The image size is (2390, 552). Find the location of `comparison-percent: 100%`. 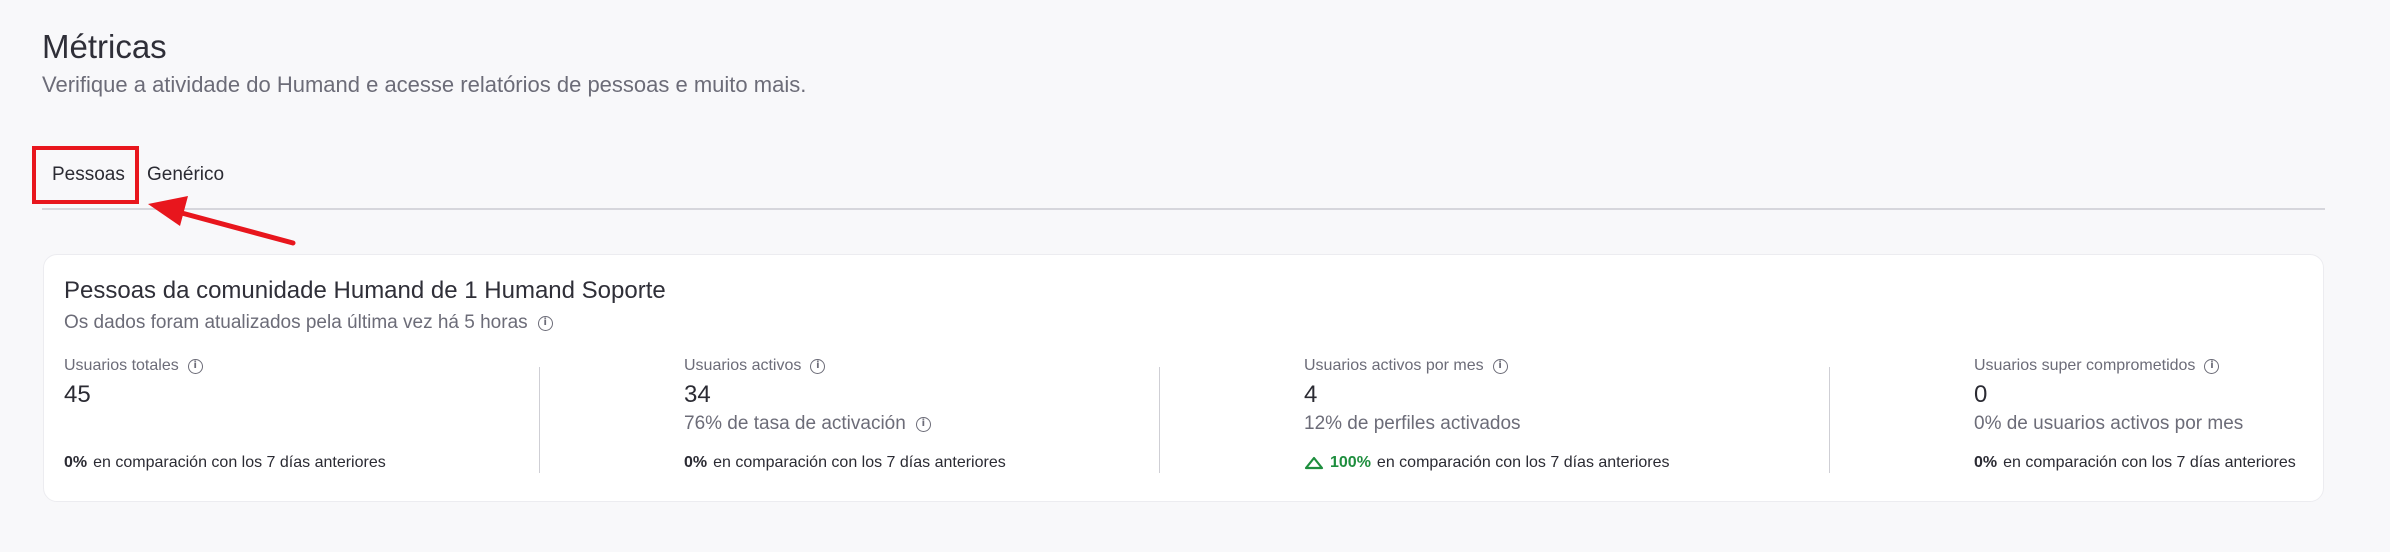

comparison-percent: 100% is located at coordinates (1350, 462).